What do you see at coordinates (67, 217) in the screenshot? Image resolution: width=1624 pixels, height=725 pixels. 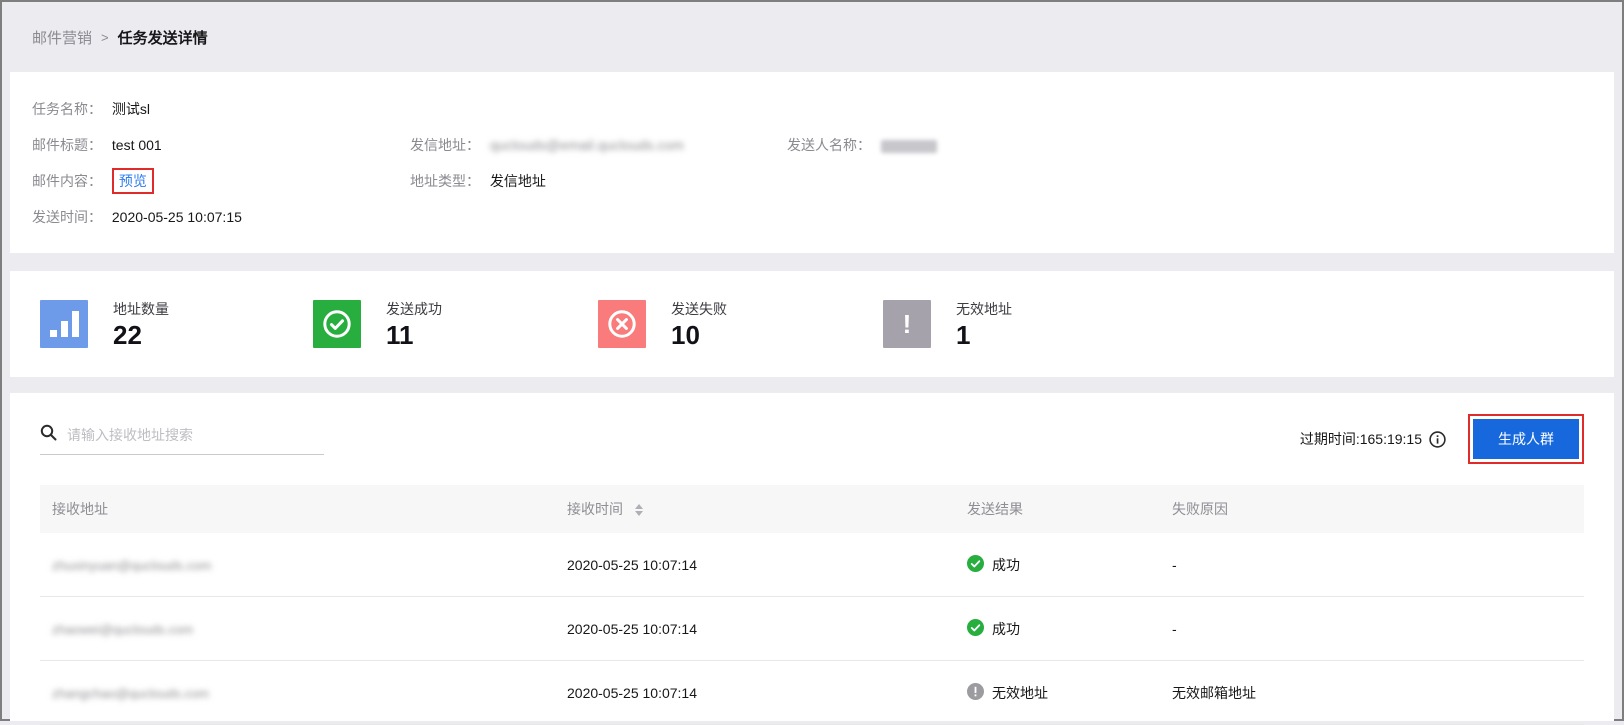 I see `send-time-label: 发送时间：` at bounding box center [67, 217].